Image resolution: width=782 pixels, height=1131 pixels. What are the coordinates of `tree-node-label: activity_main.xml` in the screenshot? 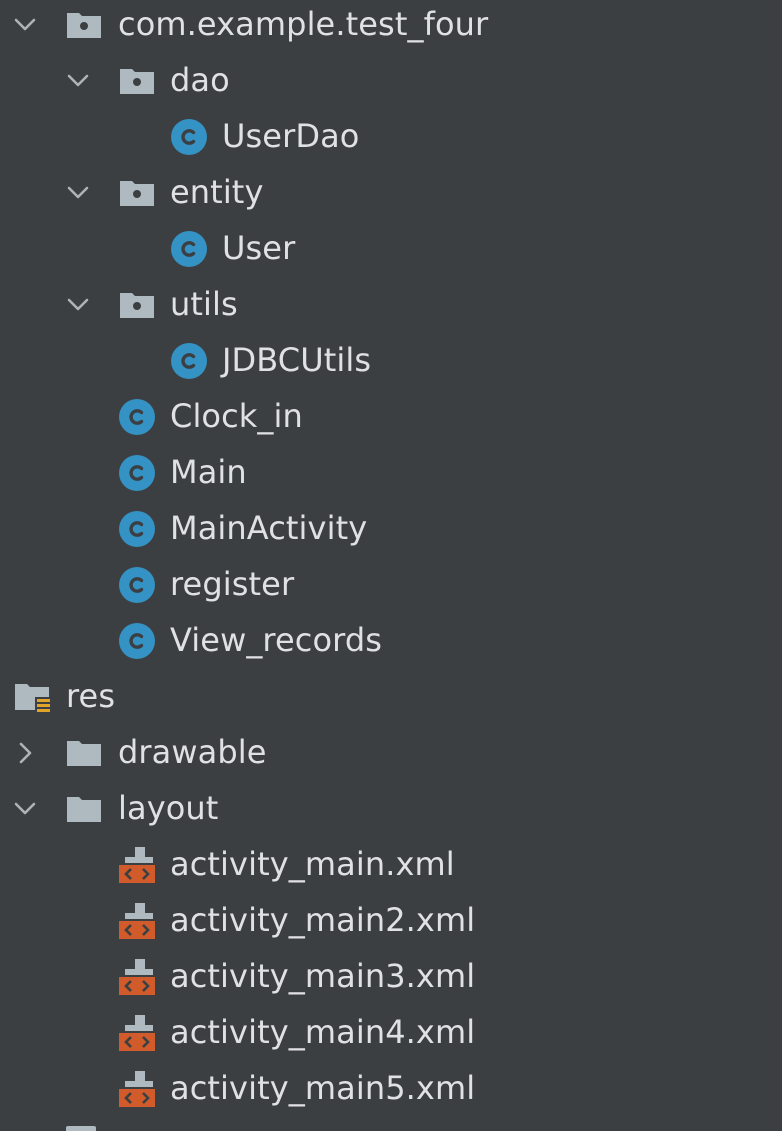 It's located at (312, 864).